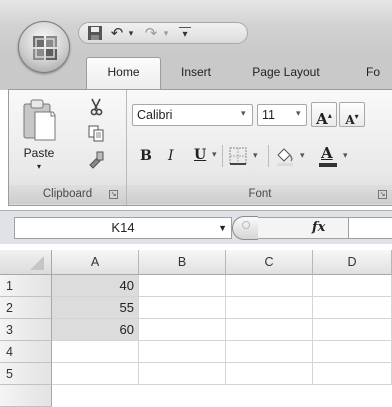  I want to click on format-painter-icon, so click(96, 160).